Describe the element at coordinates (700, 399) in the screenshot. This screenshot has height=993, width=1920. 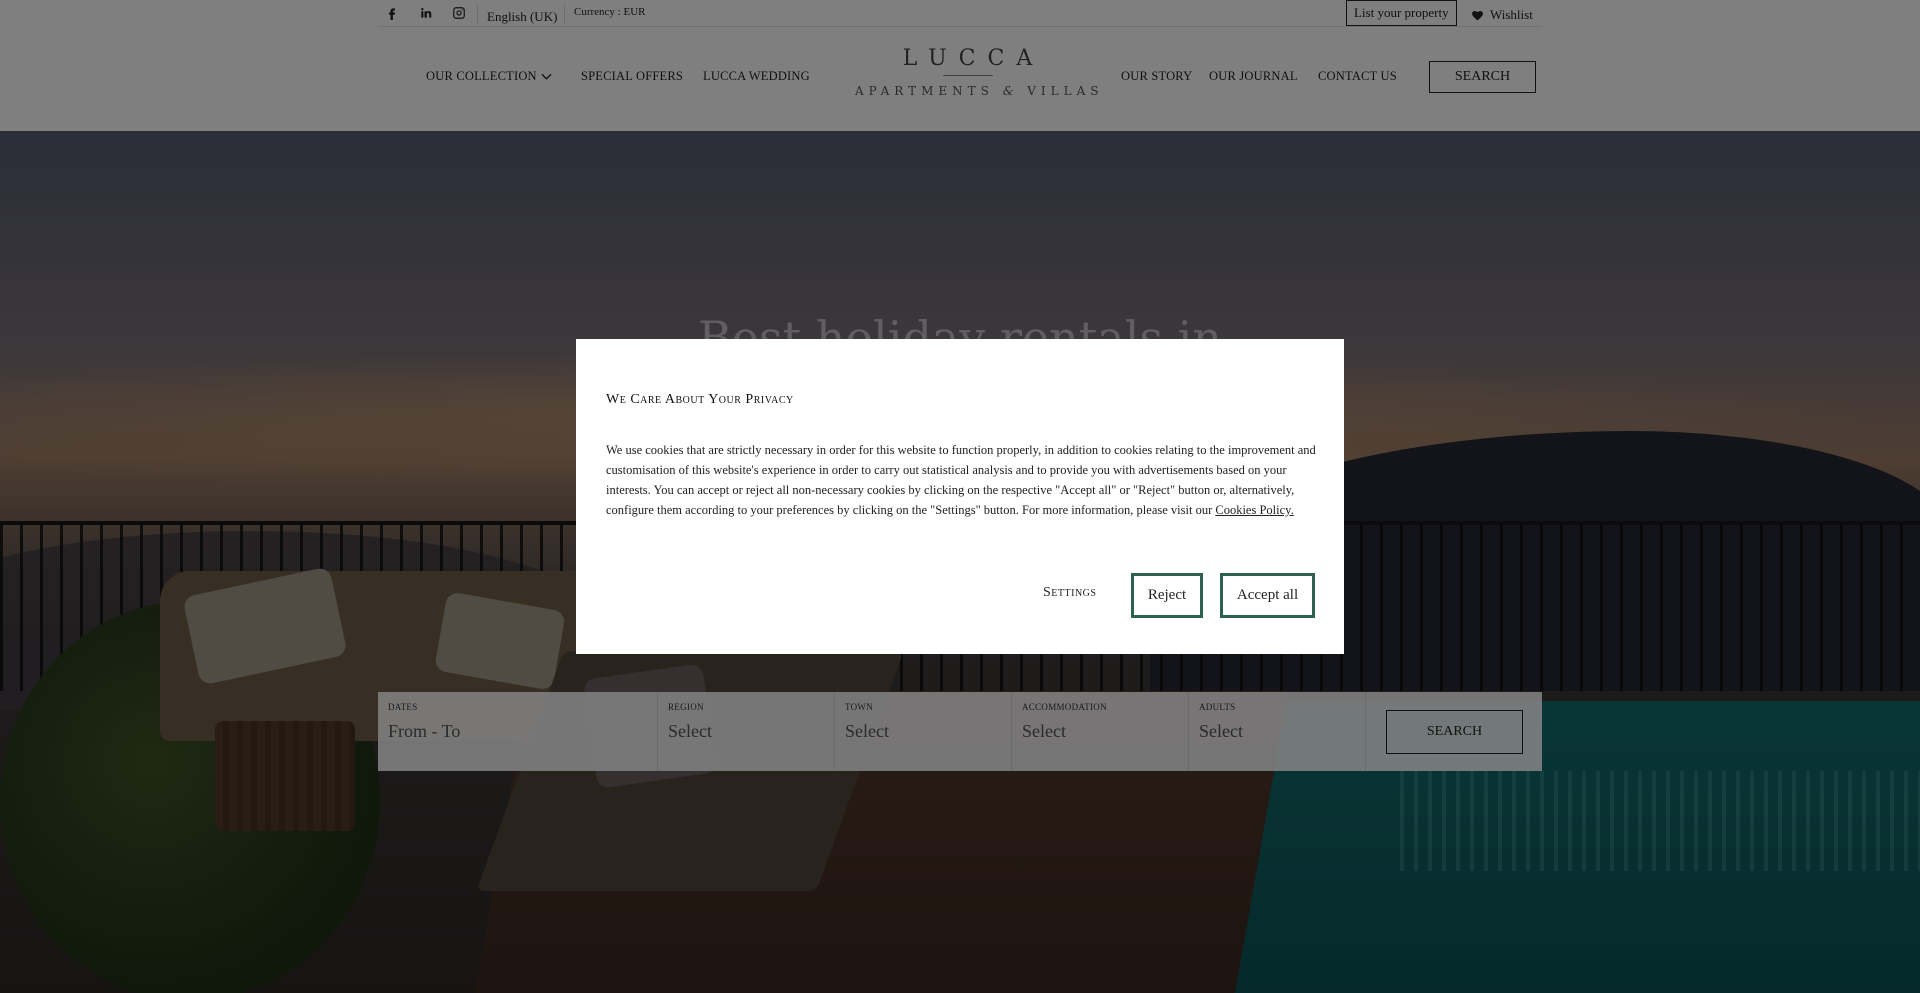
I see `cookie-dialog-title: We Care About Your Privacy` at that location.